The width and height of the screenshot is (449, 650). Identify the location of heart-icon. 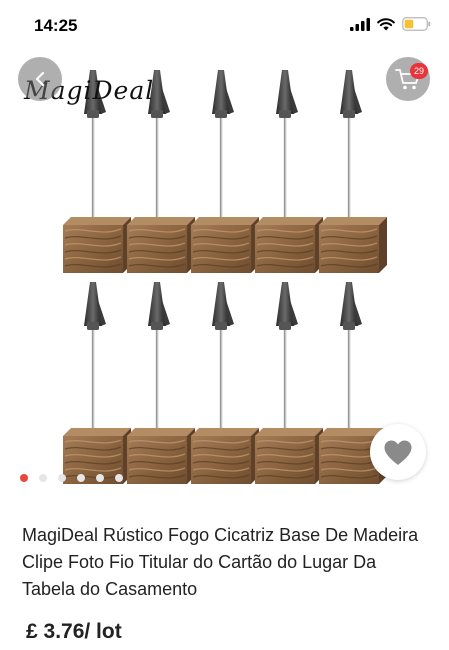
(398, 452).